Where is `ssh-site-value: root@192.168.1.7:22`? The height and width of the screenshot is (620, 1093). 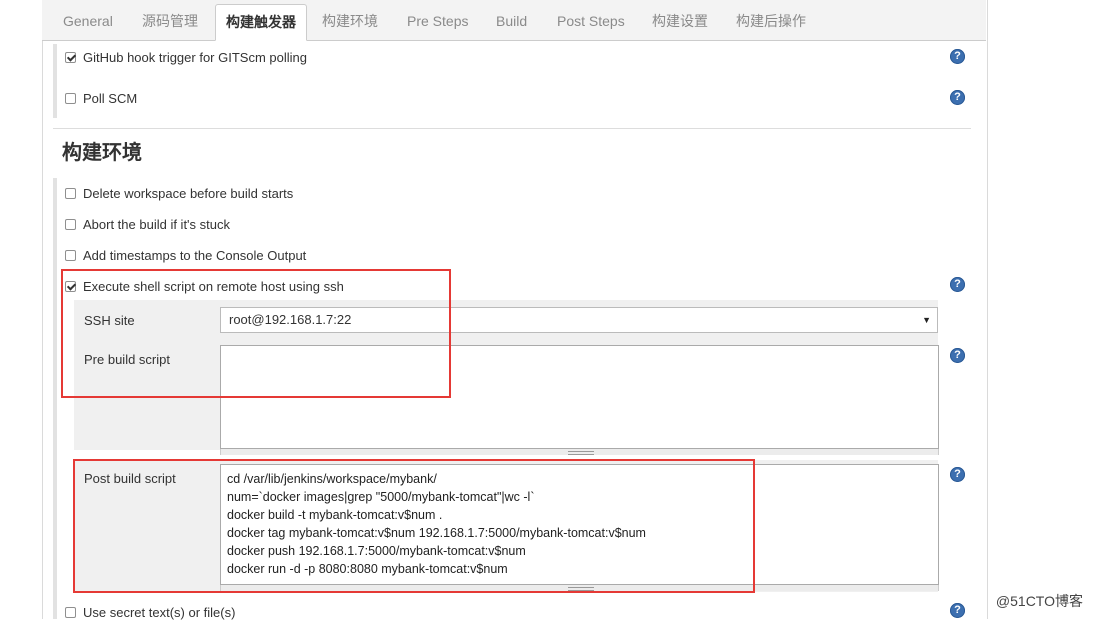
ssh-site-value: root@192.168.1.7:22 is located at coordinates (290, 319).